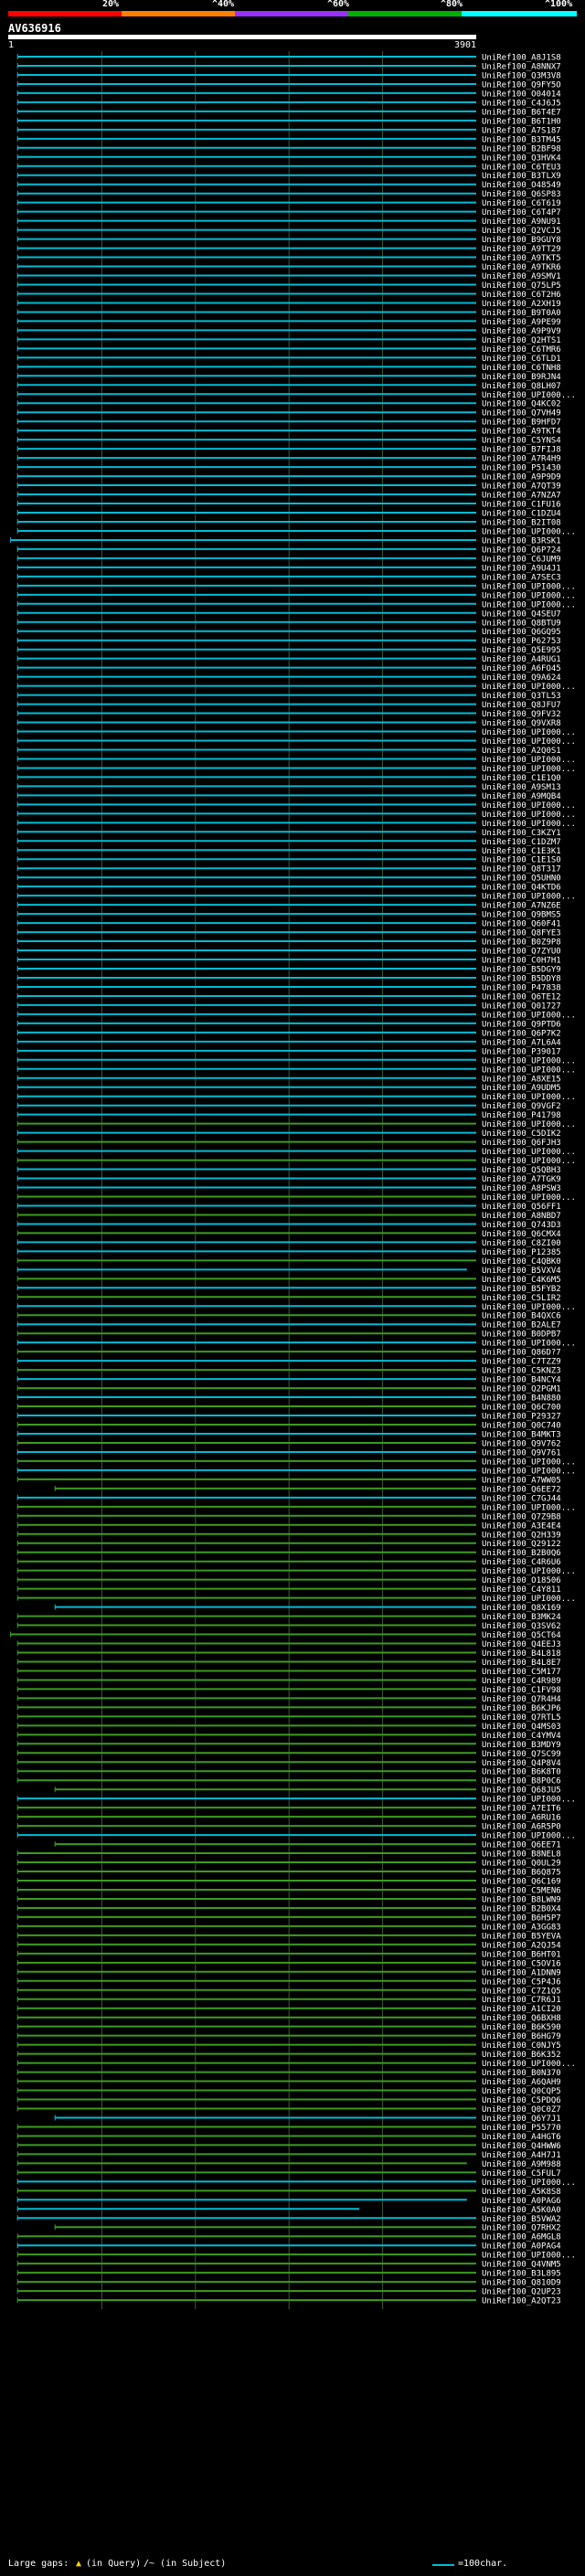 This screenshot has width=585, height=2576. Describe the element at coordinates (521, 167) in the screenshot. I see `hit-label: UniRef100_C6TEU3` at that location.